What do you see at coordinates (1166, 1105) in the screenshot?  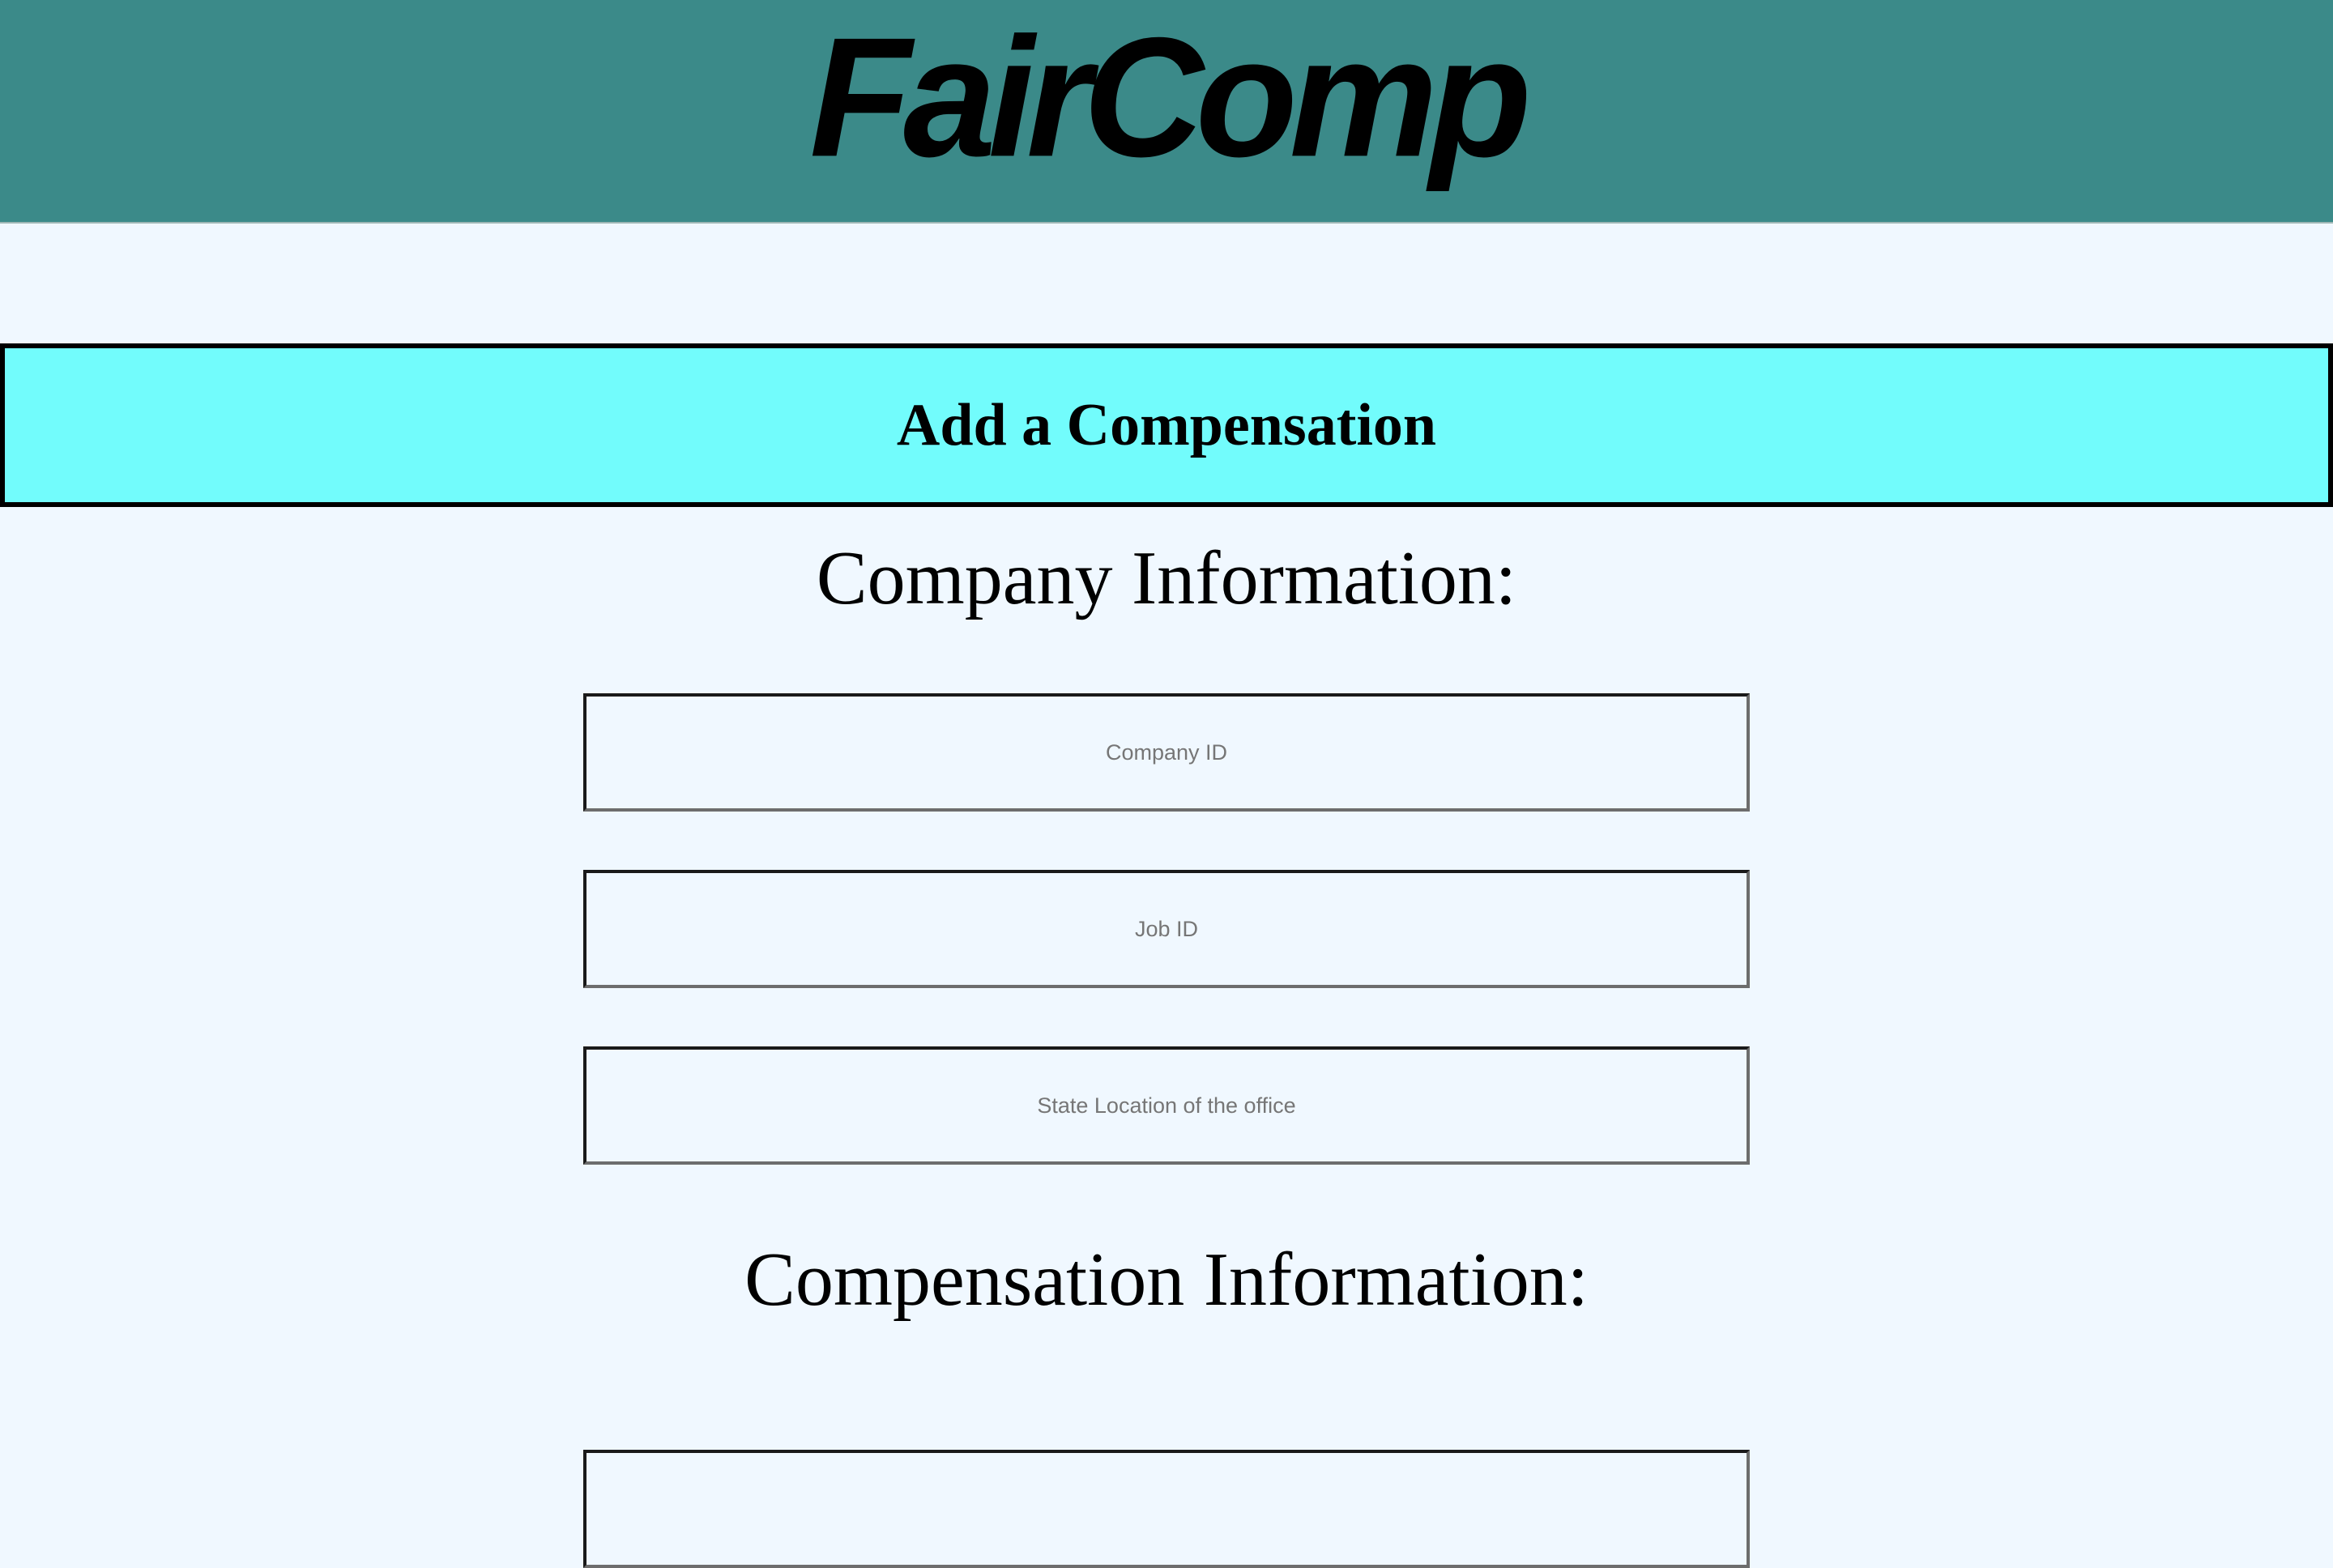 I see `state-location-input` at bounding box center [1166, 1105].